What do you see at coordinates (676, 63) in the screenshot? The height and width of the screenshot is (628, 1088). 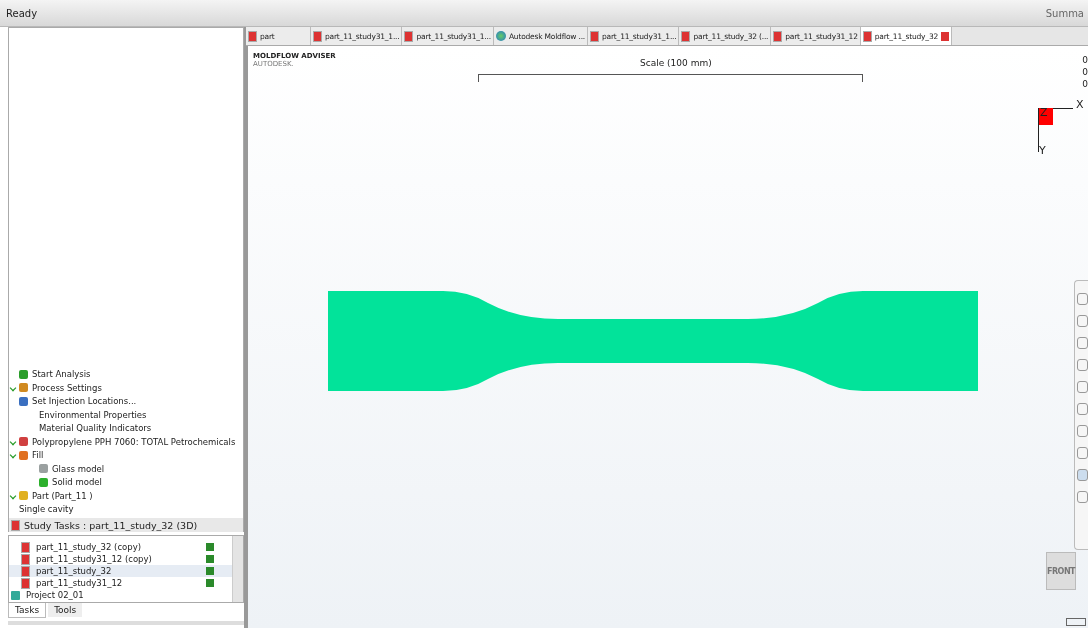 I see `scale-label: Scale (100 mm)` at bounding box center [676, 63].